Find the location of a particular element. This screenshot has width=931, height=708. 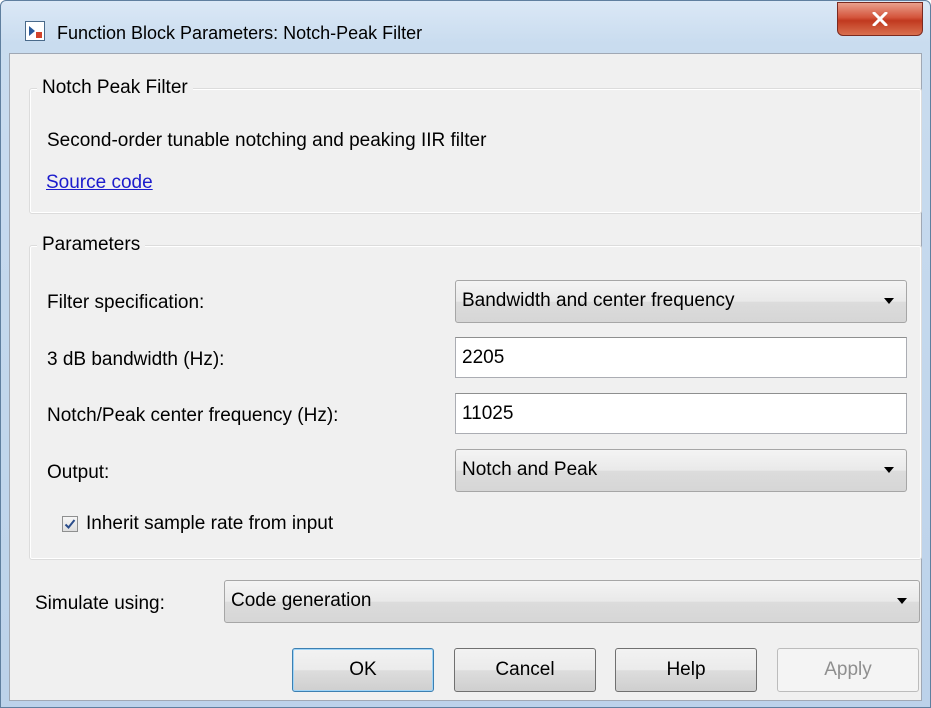

help-button: Help is located at coordinates (686, 670).